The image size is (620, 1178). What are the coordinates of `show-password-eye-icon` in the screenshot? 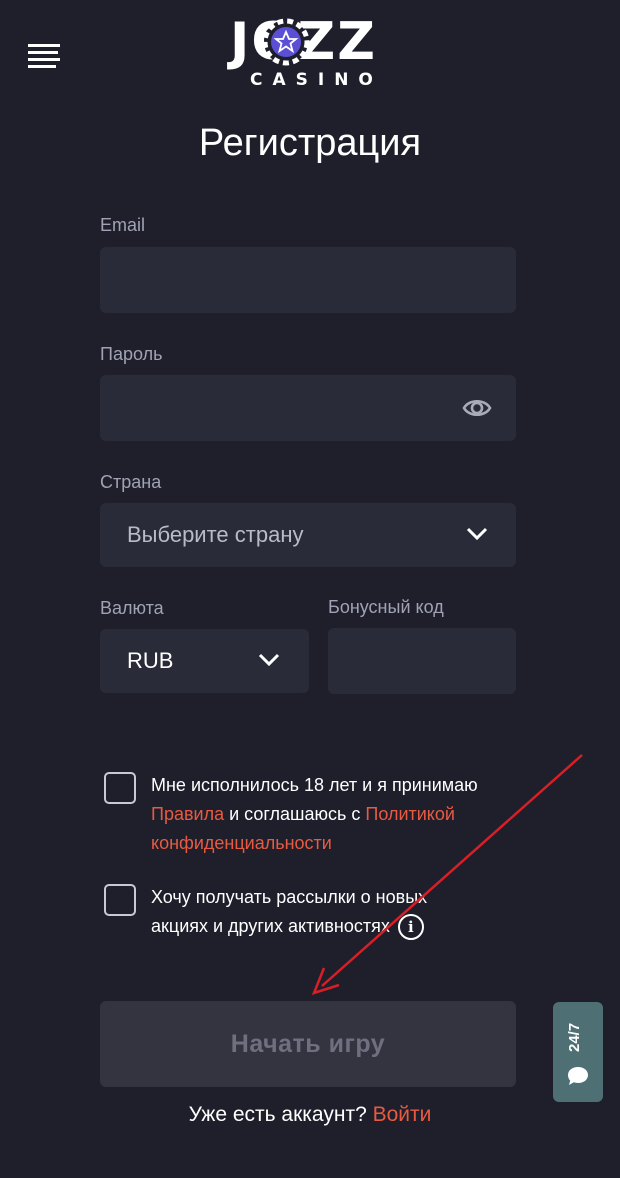 It's located at (477, 408).